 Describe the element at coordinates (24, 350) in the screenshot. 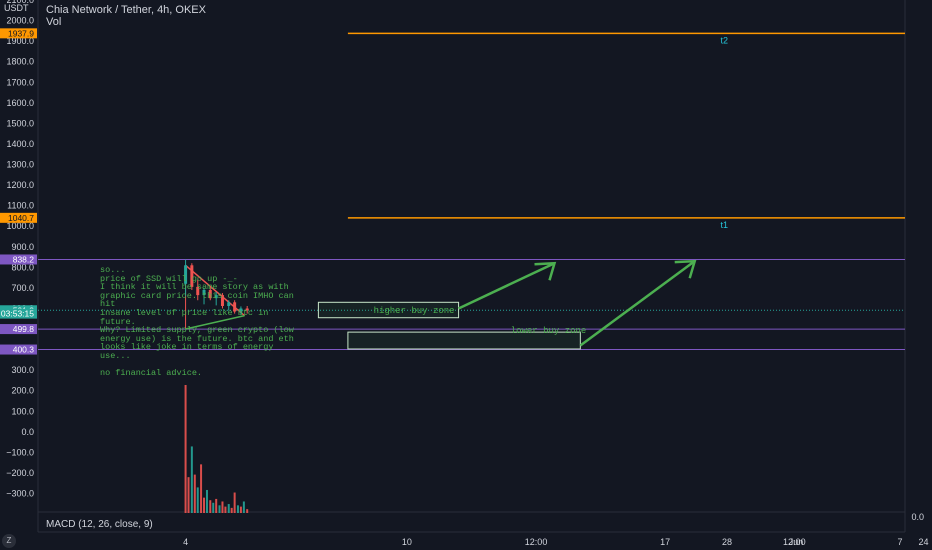

I see `price-badge-label: 400.3` at that location.